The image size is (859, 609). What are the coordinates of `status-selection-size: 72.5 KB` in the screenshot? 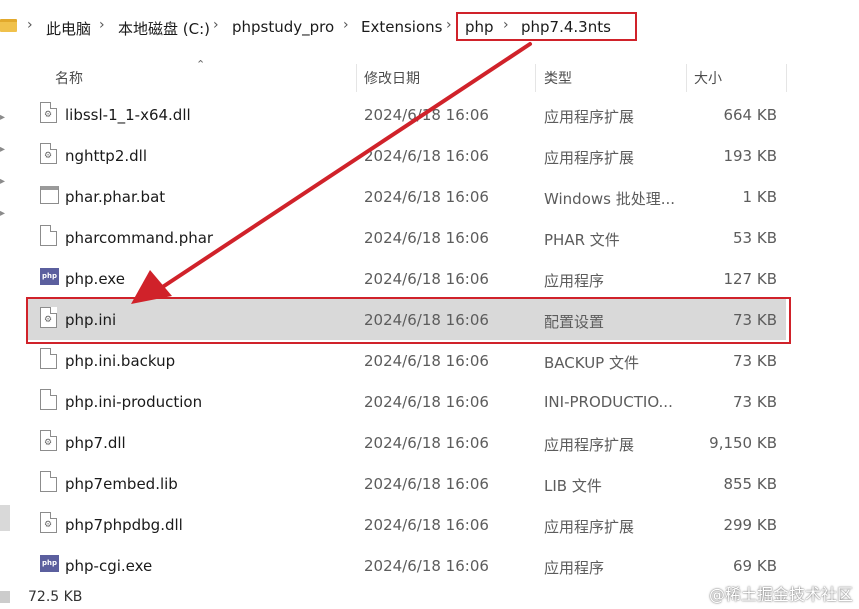 It's located at (55, 597).